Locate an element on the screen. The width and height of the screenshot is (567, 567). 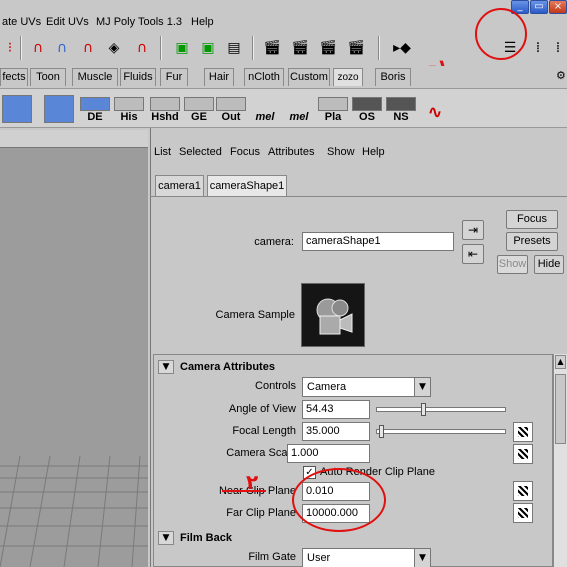
maximize-button: ▭ is located at coordinates (539, 7).